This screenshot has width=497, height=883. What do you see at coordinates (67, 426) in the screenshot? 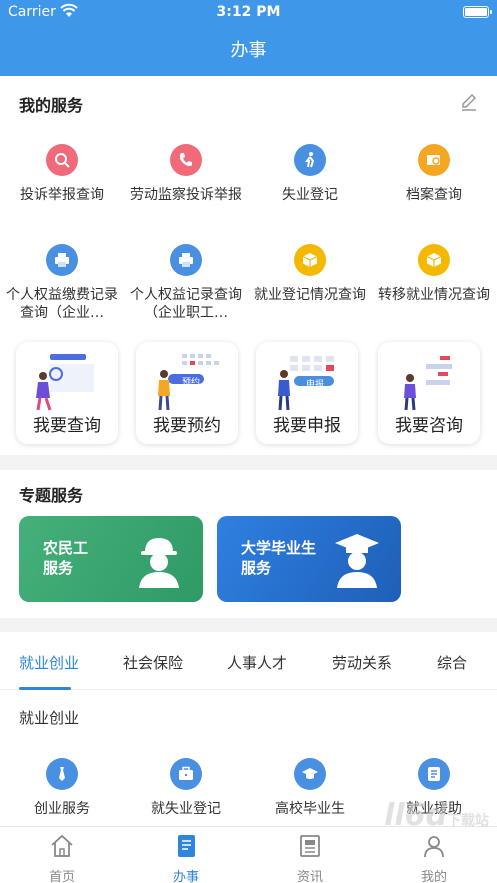
I see `card-label: 我要查询` at bounding box center [67, 426].